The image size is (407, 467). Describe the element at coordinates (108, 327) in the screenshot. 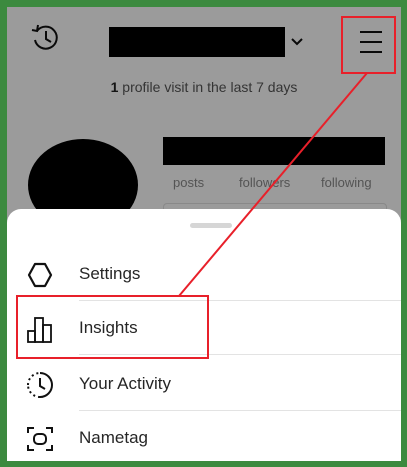

I see `menu-item-label: Insights` at that location.